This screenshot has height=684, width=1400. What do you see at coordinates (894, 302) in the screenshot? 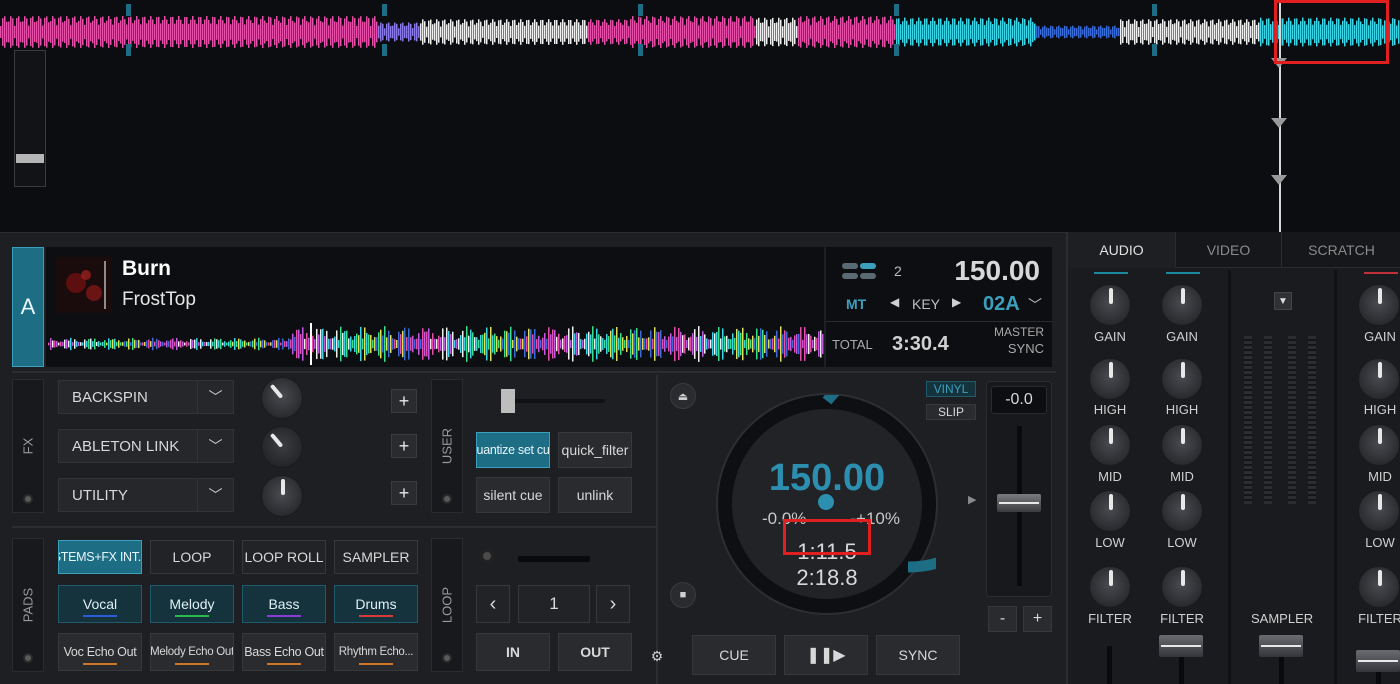
I see `key-down-icon: ◀` at bounding box center [894, 302].